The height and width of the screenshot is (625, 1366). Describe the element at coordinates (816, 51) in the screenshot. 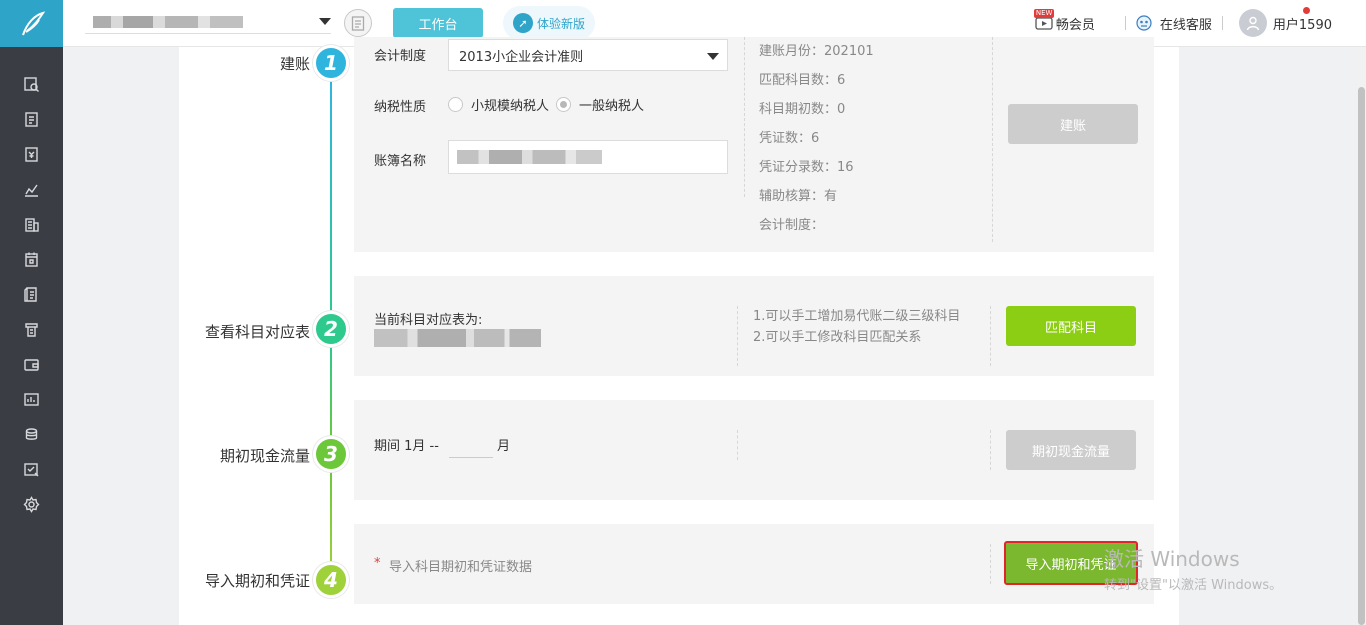

I see `info-start-month: 建账月份：202101` at that location.